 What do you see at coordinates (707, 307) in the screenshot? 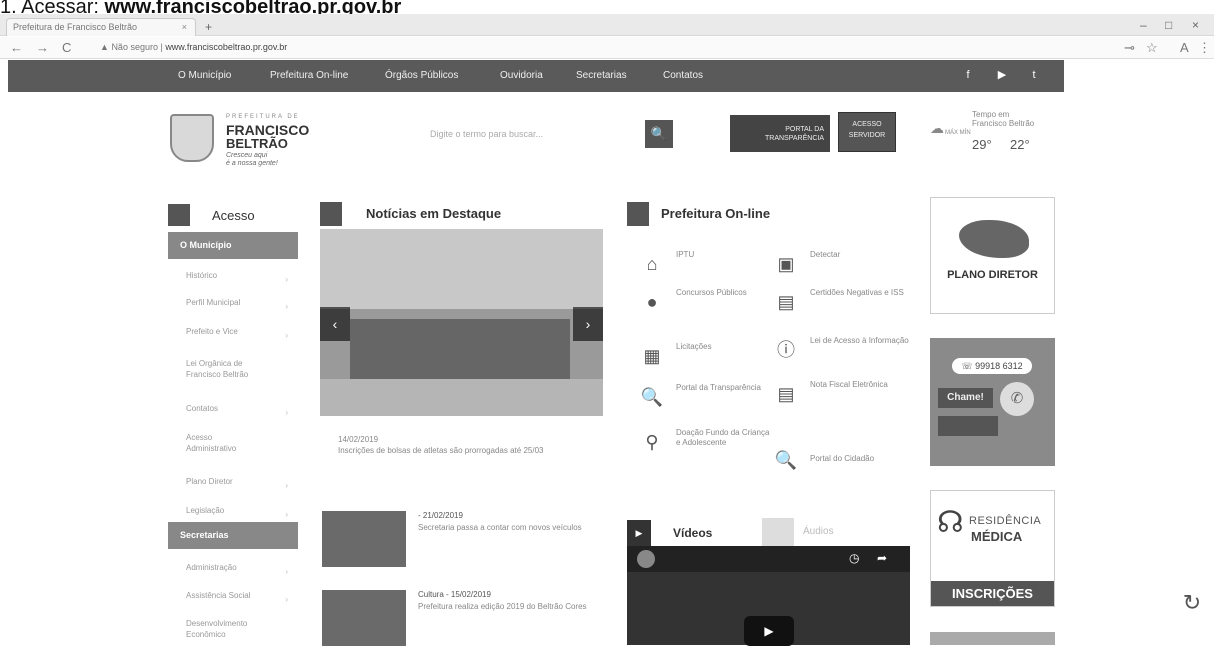
I see `service-concursos: ● Concursos Públicos` at bounding box center [707, 307].